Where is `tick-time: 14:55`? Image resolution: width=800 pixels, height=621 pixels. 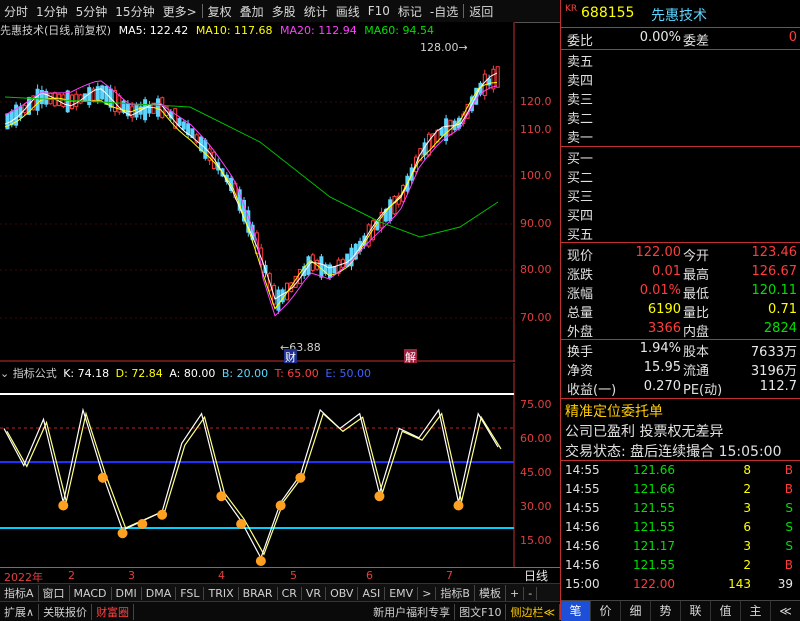
tick-time: 14:55 is located at coordinates (582, 489).